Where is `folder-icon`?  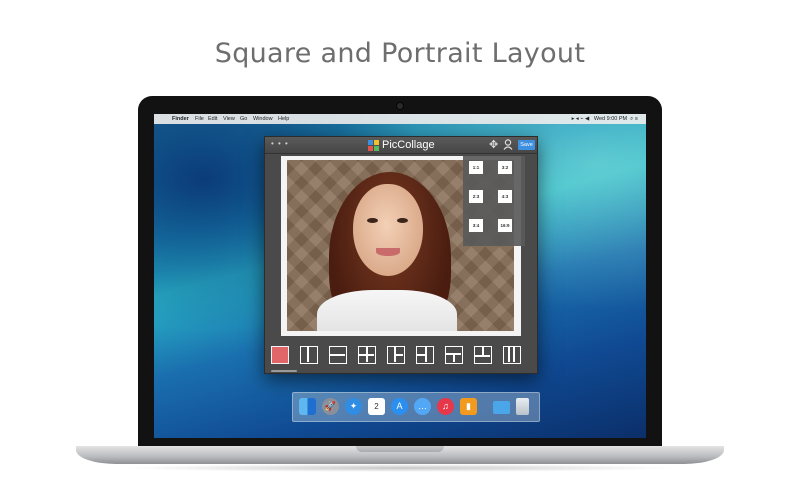 folder-icon is located at coordinates (501, 407).